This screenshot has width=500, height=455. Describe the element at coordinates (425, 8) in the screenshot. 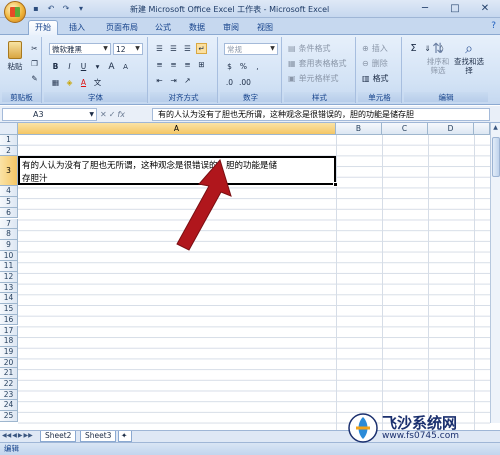

I see `minimize-button: ─` at that location.